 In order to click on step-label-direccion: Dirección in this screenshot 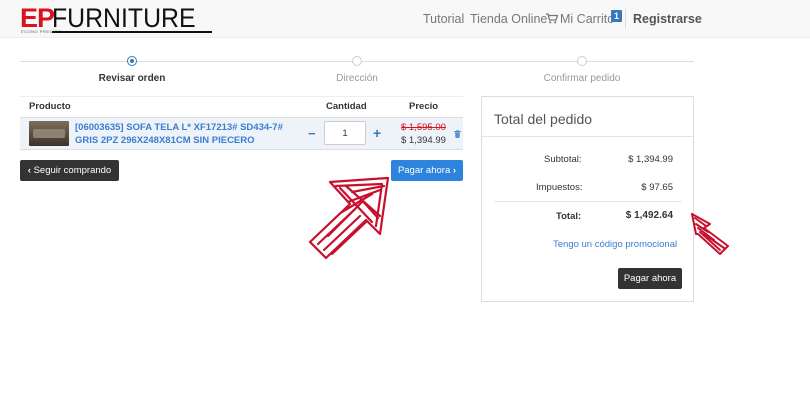, I will do `click(357, 78)`.